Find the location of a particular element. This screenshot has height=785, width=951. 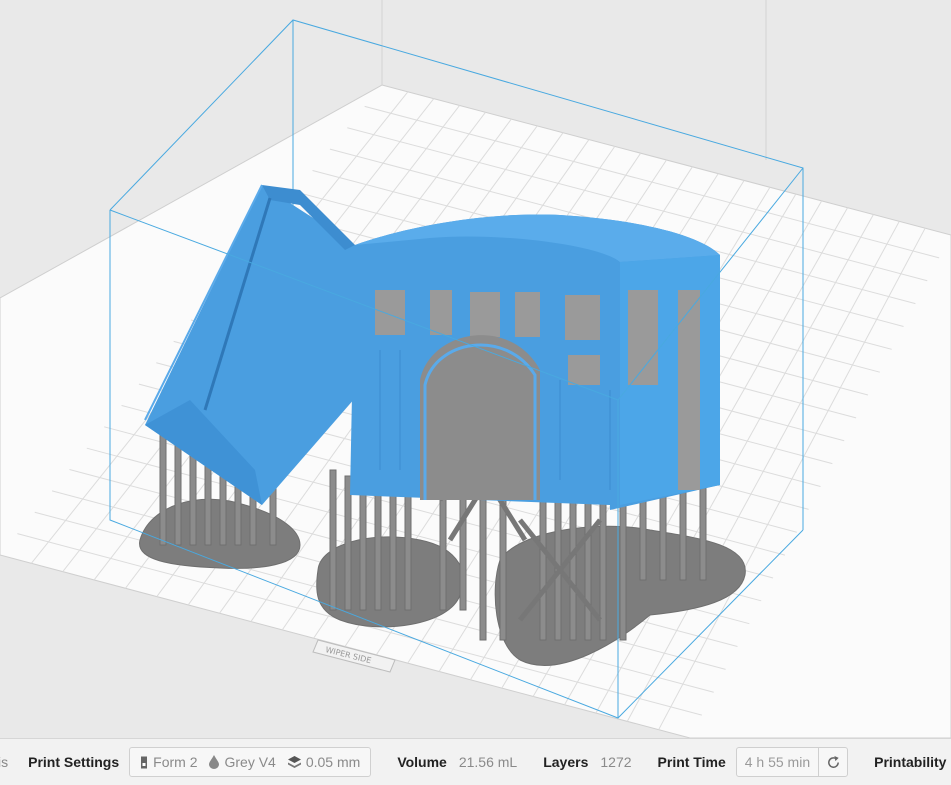

material-value: Grey V4 is located at coordinates (250, 762).